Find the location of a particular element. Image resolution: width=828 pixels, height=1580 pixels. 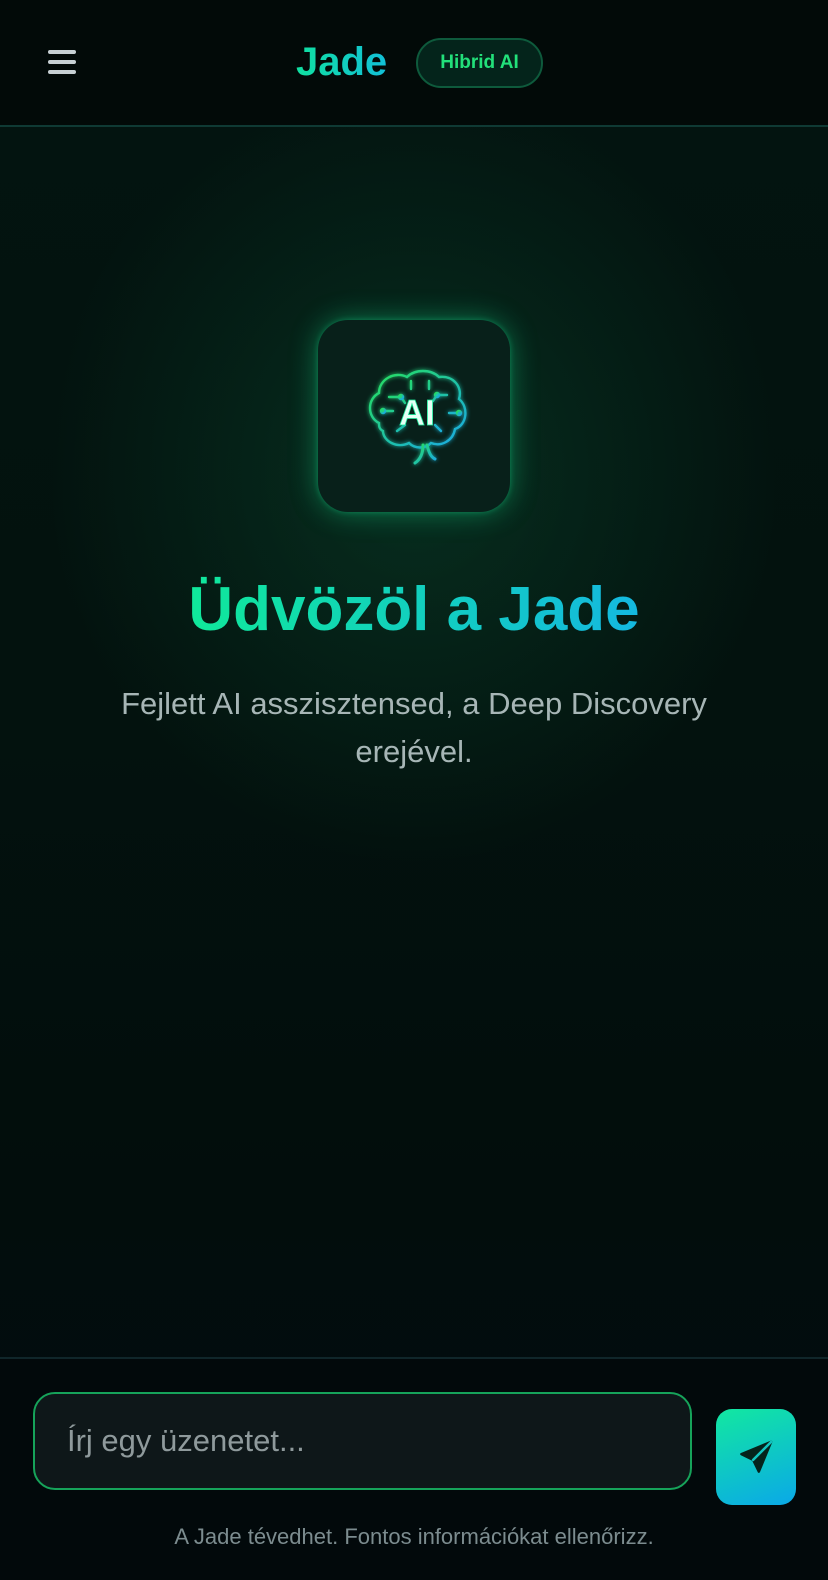

brand-title: Jade is located at coordinates (341, 62).